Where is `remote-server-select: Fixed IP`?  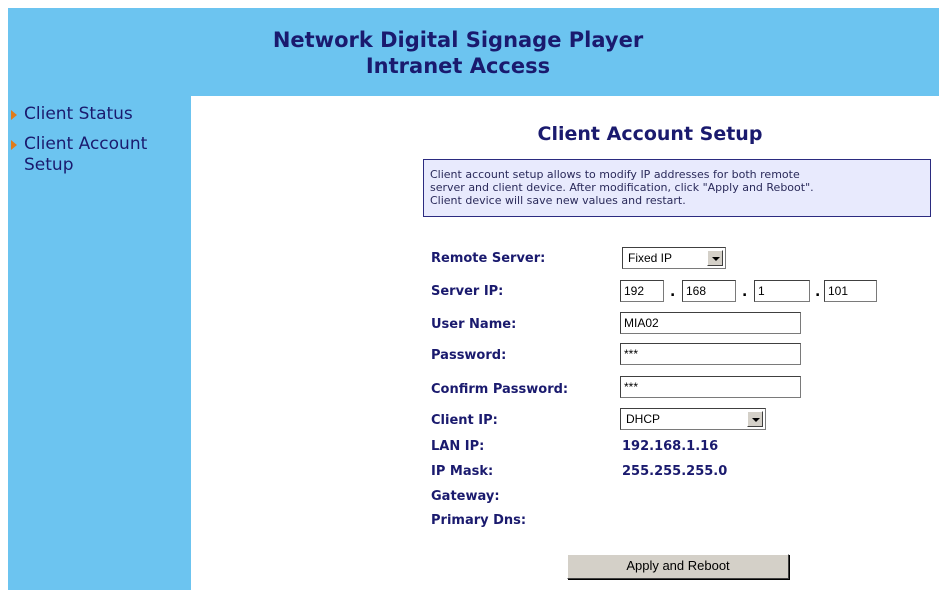
remote-server-select: Fixed IP is located at coordinates (674, 258).